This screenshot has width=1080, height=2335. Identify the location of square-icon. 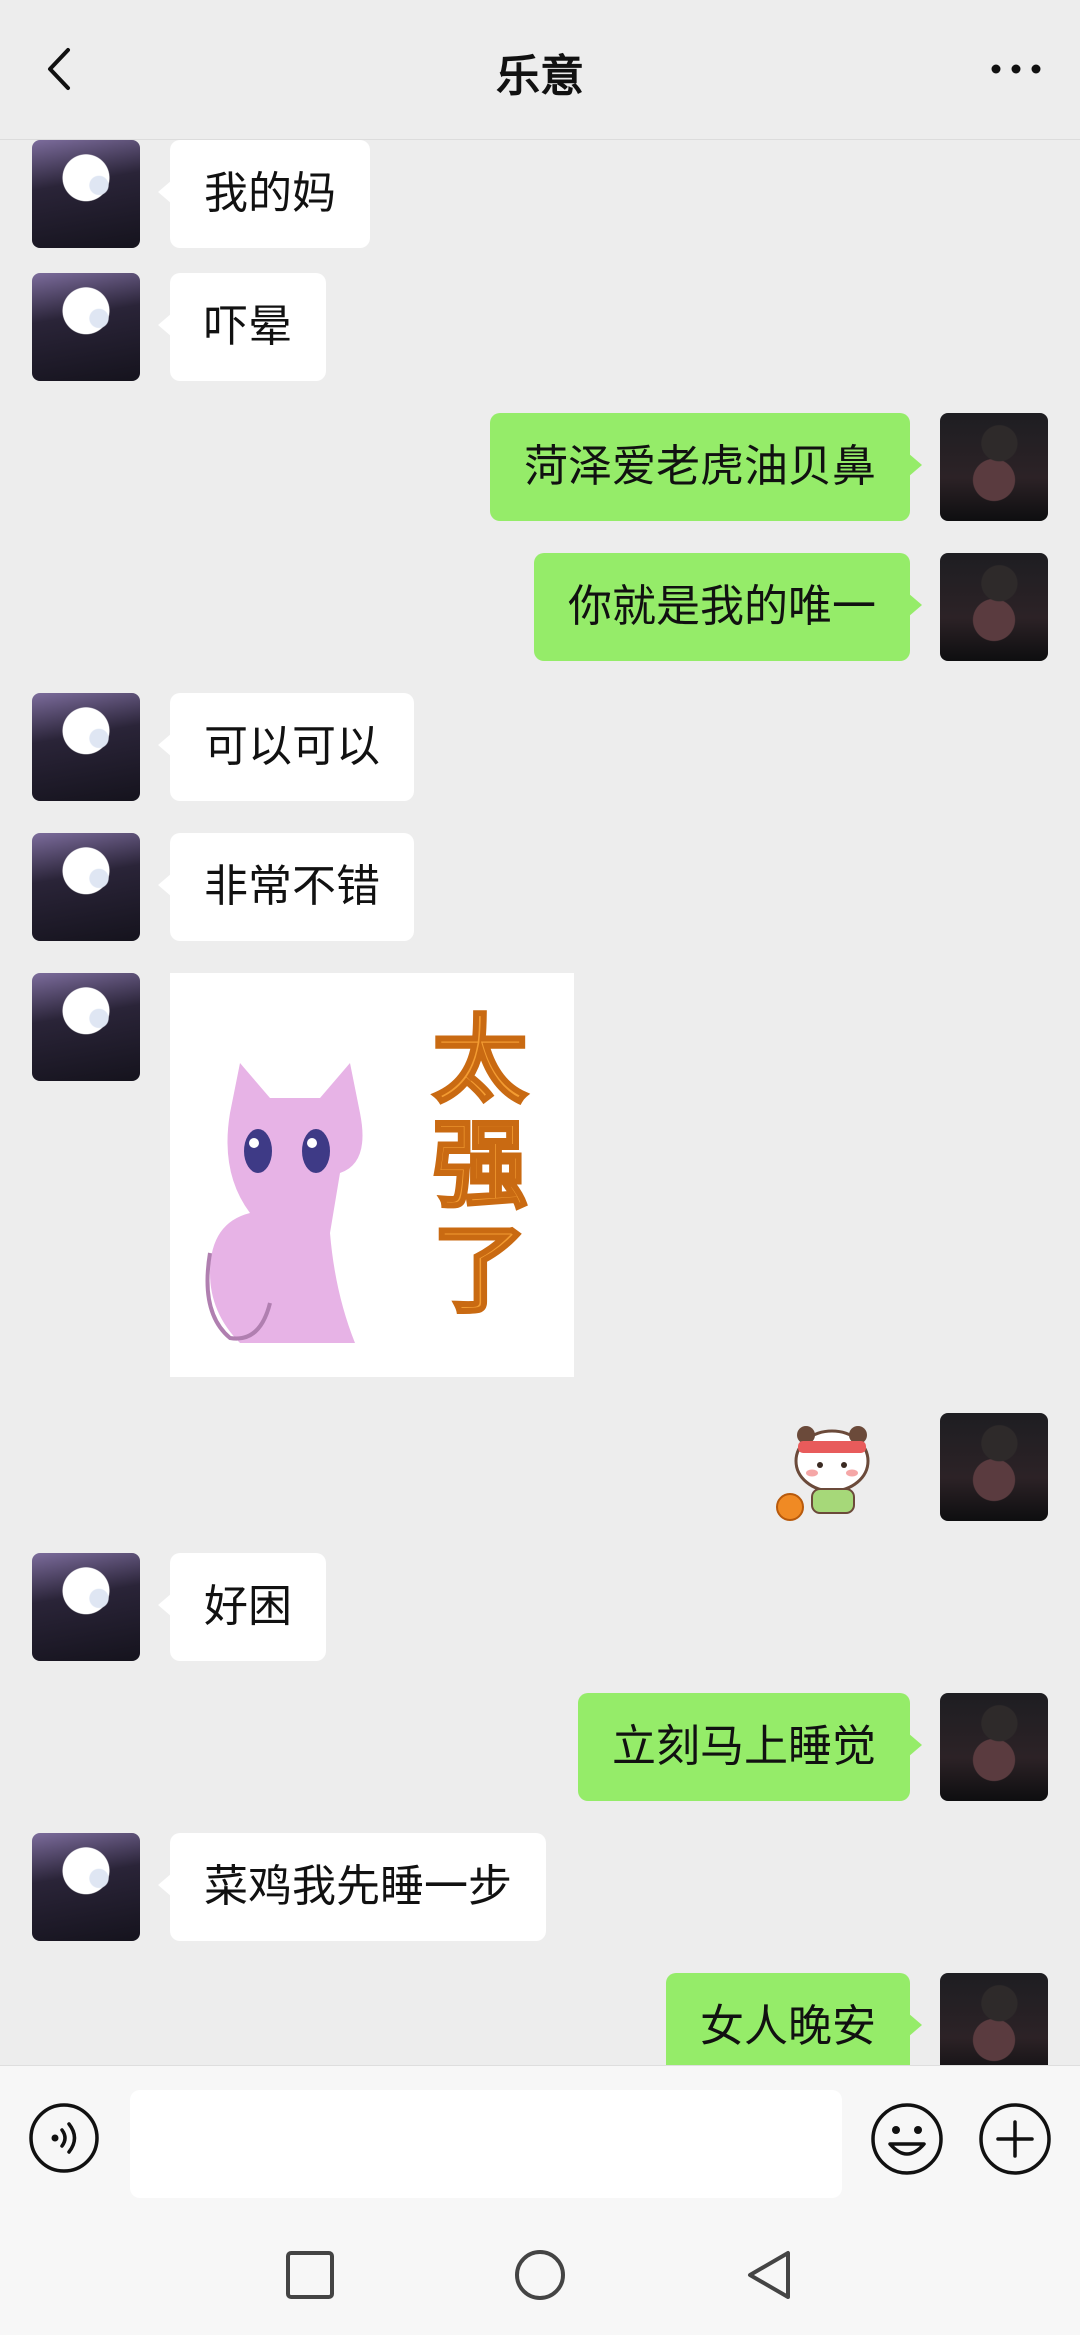
(310, 2275).